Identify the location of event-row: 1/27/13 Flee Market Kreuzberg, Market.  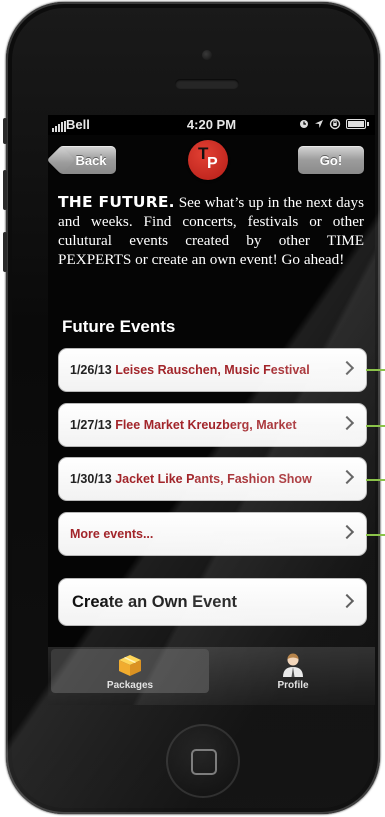
(212, 425).